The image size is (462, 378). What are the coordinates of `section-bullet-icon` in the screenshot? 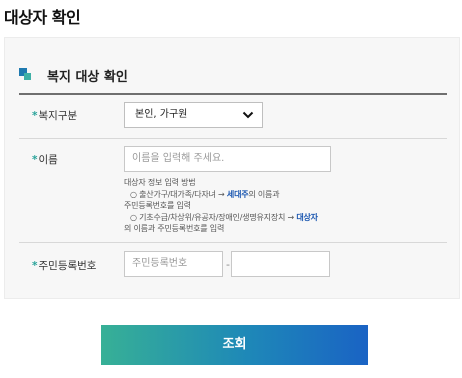 It's located at (25, 74).